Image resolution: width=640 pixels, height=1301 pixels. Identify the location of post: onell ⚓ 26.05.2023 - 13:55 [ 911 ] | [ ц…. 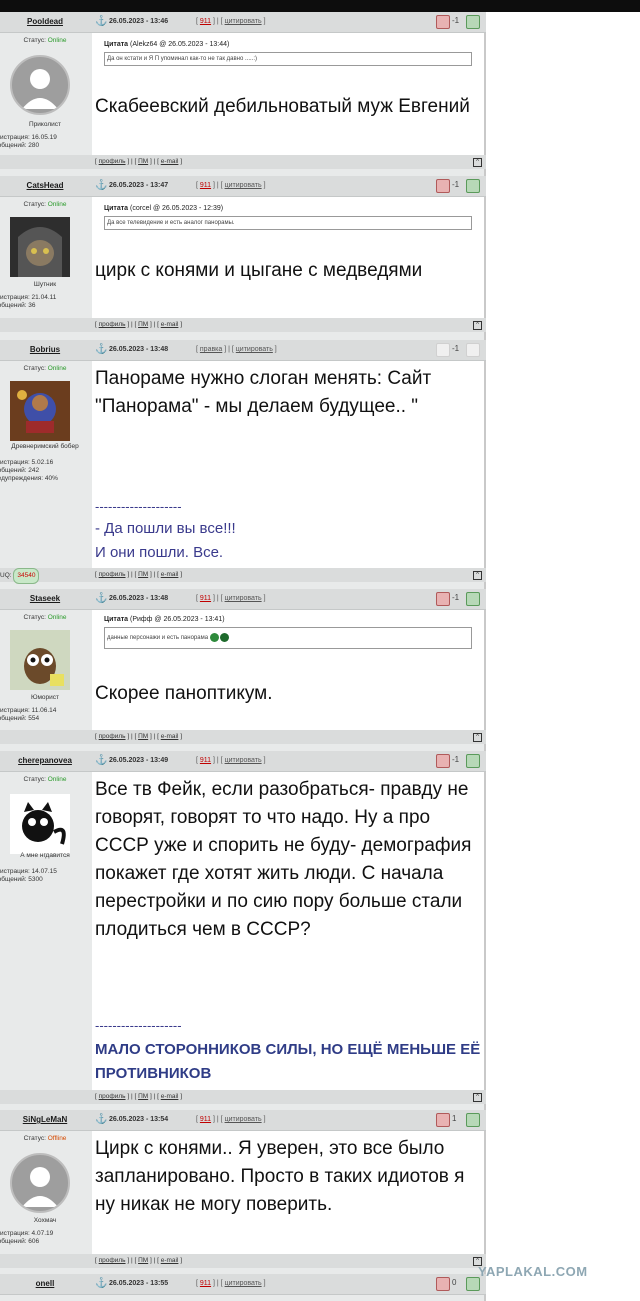
(243, 1287).